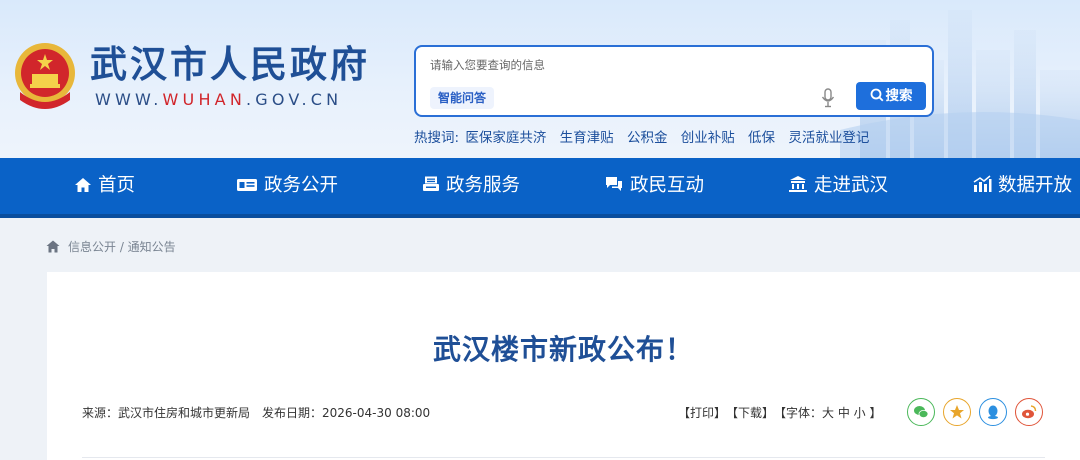 This screenshot has height=460, width=1080. What do you see at coordinates (563, 349) in the screenshot?
I see `article-title: 武汉楼市新政公布！` at bounding box center [563, 349].